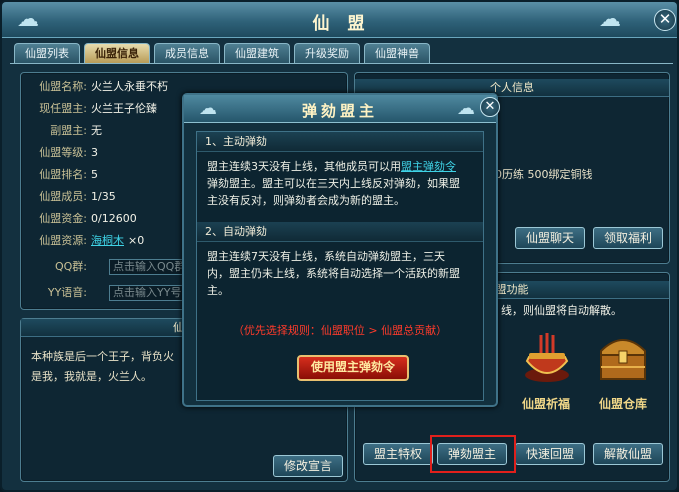 Image resolution: width=679 pixels, height=492 pixels. Describe the element at coordinates (561, 310) in the screenshot. I see `disband-notice: 线，则仙盟将自动解散。` at that location.